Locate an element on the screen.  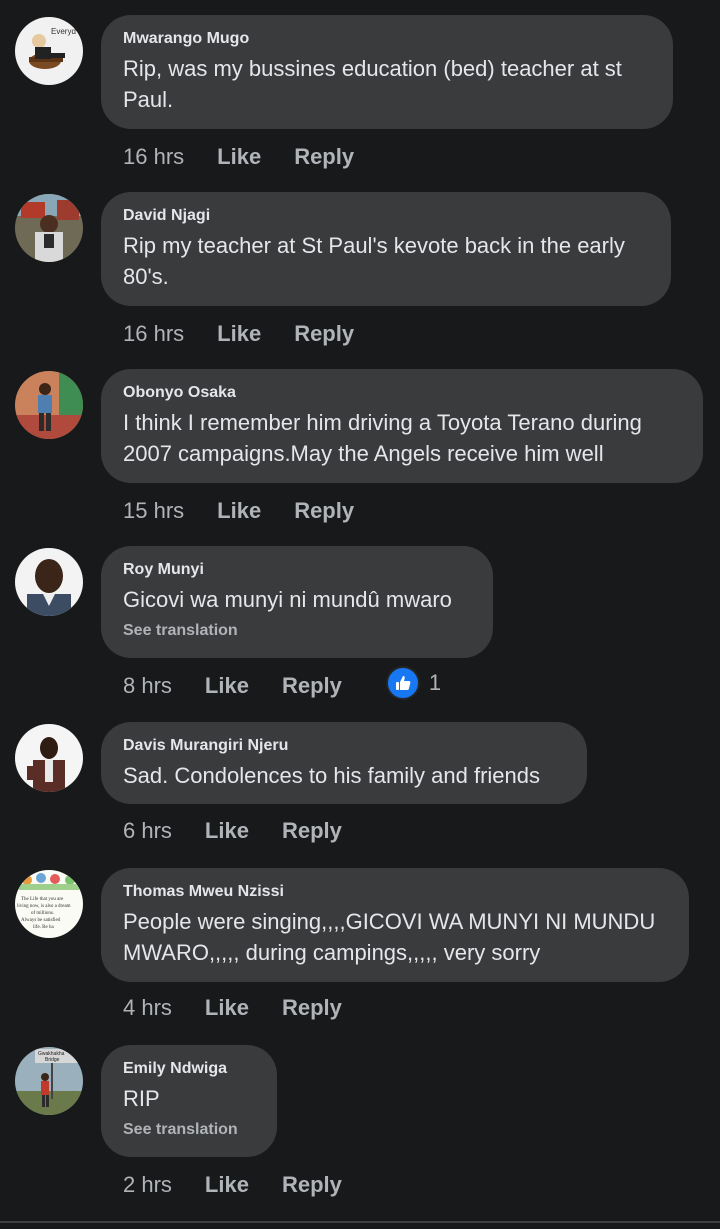
comment-actions: 15 hrs Like Reply is located at coordinates (238, 511).